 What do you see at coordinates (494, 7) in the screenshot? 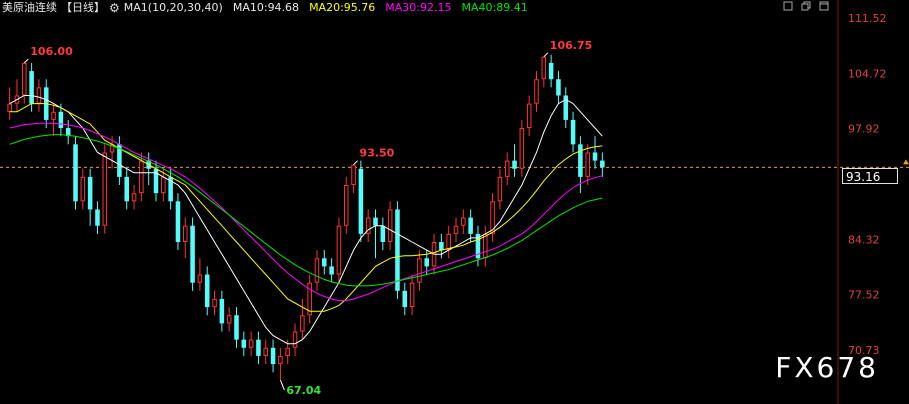
I see `ma40-value: MA40:89.41` at bounding box center [494, 7].